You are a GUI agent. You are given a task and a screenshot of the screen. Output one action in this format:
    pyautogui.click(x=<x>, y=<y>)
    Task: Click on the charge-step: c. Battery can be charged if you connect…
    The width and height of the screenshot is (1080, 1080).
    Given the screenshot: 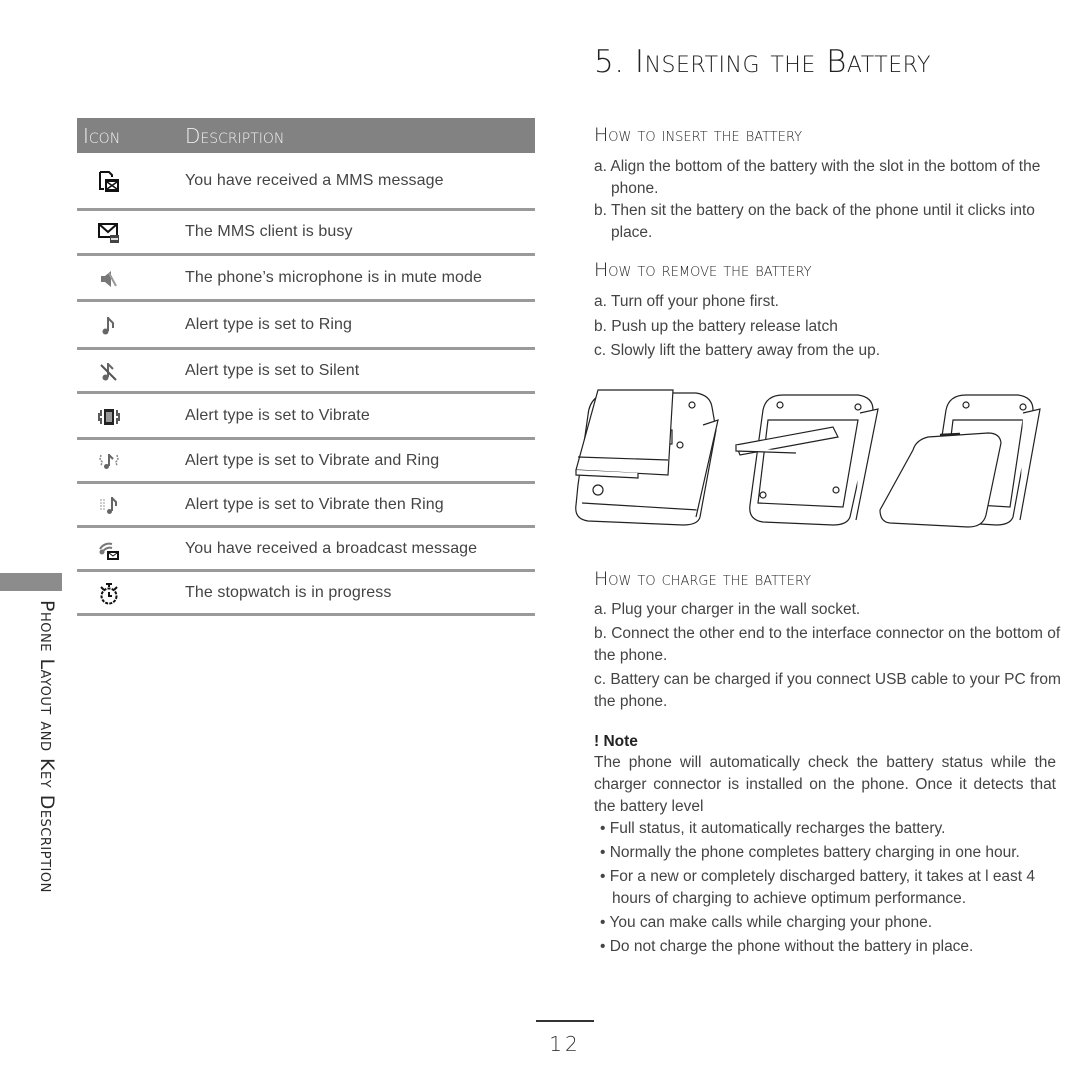 What is the action you would take?
    pyautogui.click(x=827, y=690)
    